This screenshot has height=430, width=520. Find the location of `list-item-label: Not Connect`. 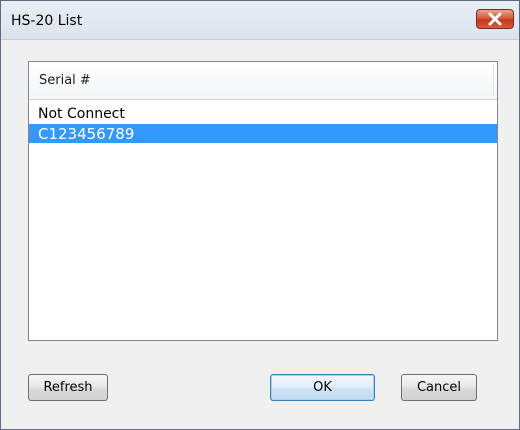

list-item-label: Not Connect is located at coordinates (81, 114).